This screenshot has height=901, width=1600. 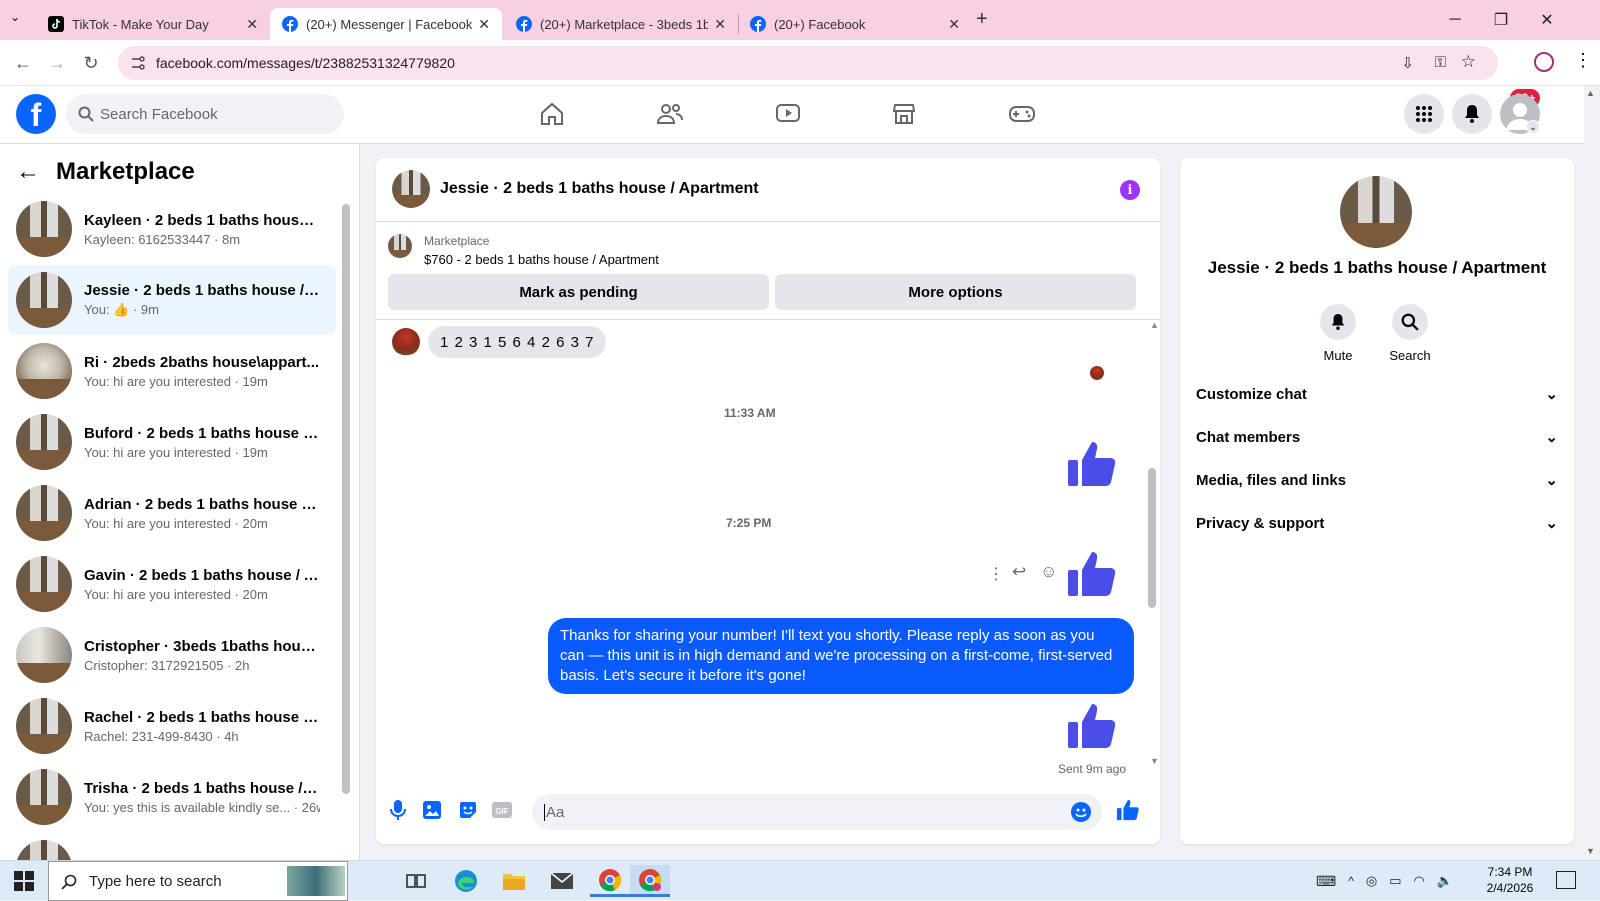 What do you see at coordinates (153, 24) in the screenshot?
I see `tab-tiktok: TikTok - Make Your Day ✕` at bounding box center [153, 24].